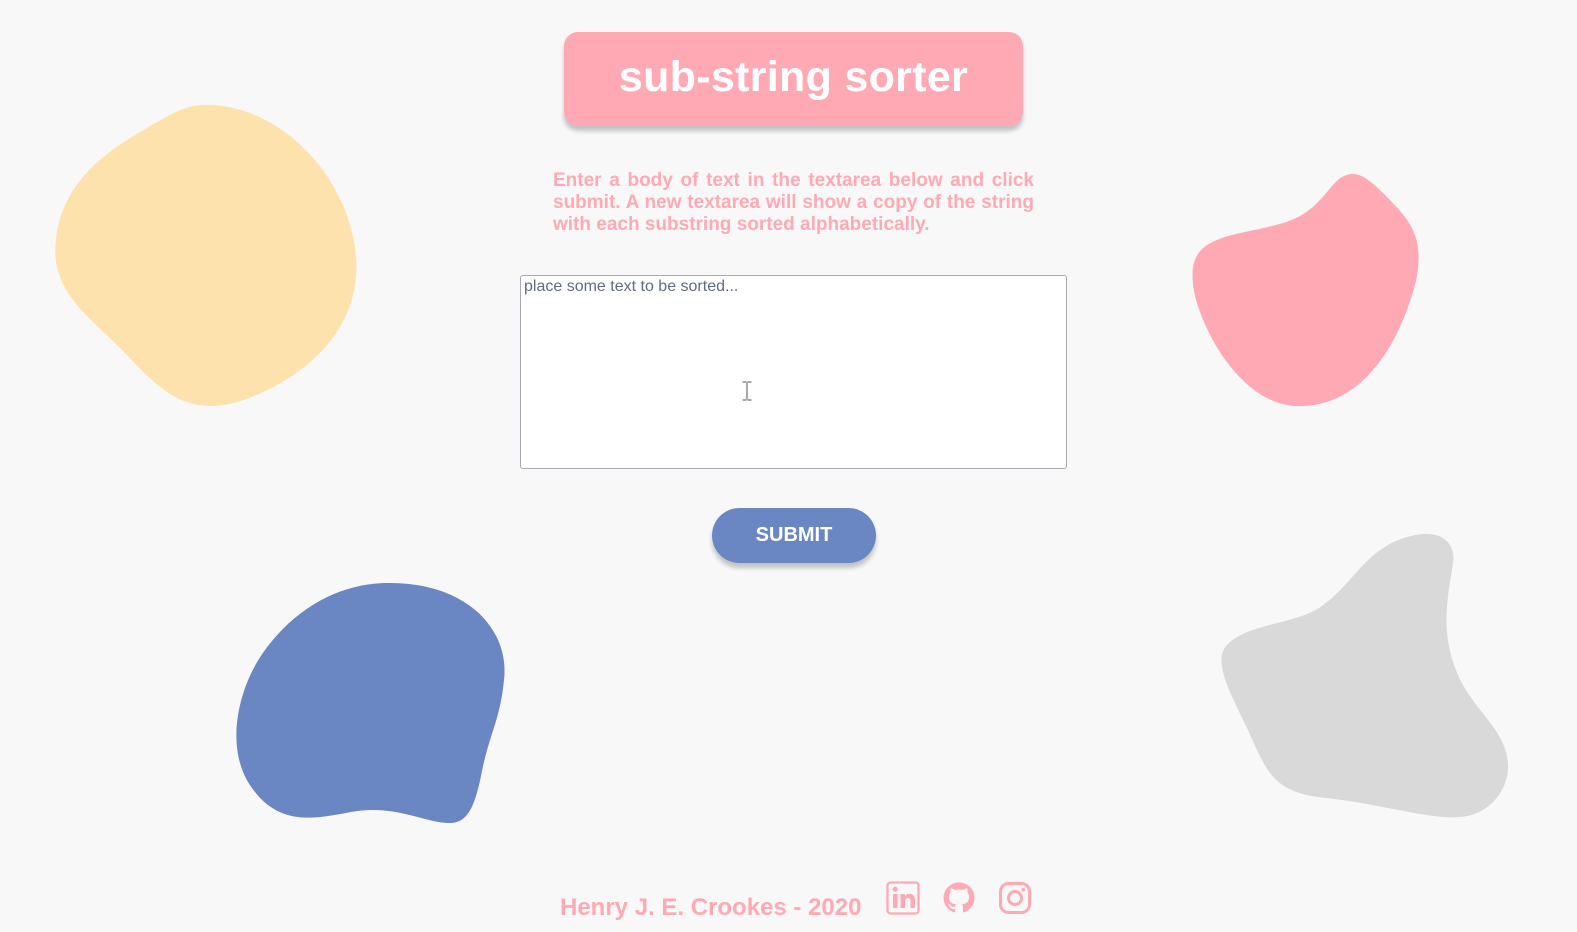  I want to click on footer: Henry J. E. Crookes - 2020, so click(796, 905).